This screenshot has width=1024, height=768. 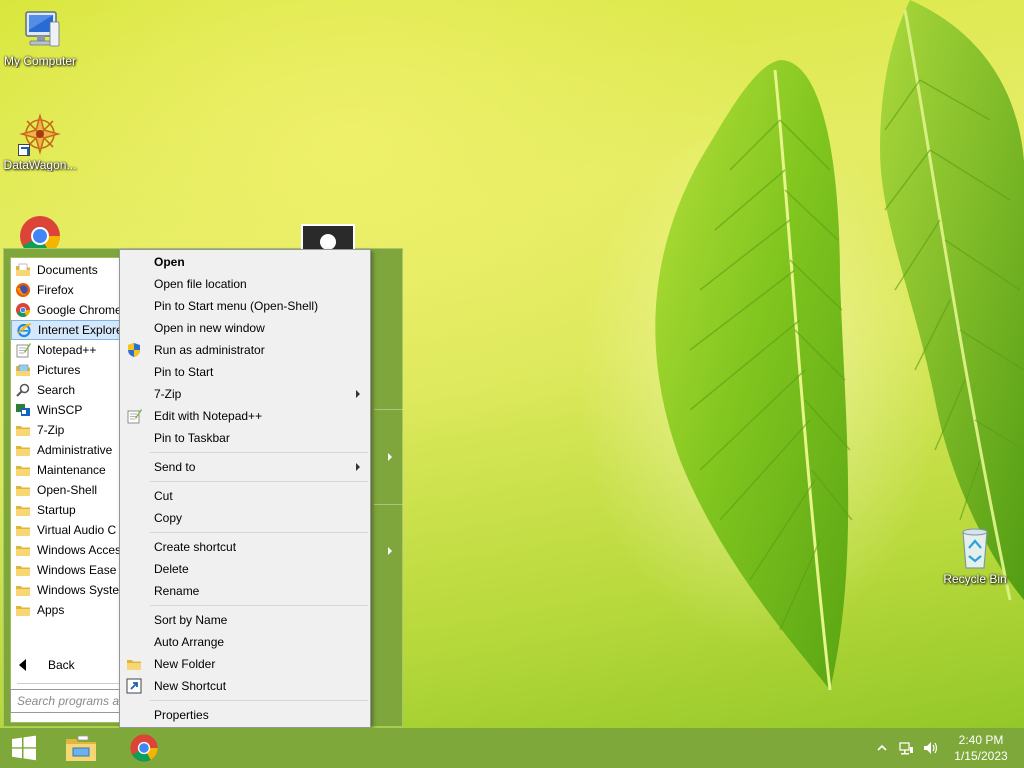 What do you see at coordinates (171, 569) in the screenshot?
I see `context-menu-item-label: Delete` at bounding box center [171, 569].